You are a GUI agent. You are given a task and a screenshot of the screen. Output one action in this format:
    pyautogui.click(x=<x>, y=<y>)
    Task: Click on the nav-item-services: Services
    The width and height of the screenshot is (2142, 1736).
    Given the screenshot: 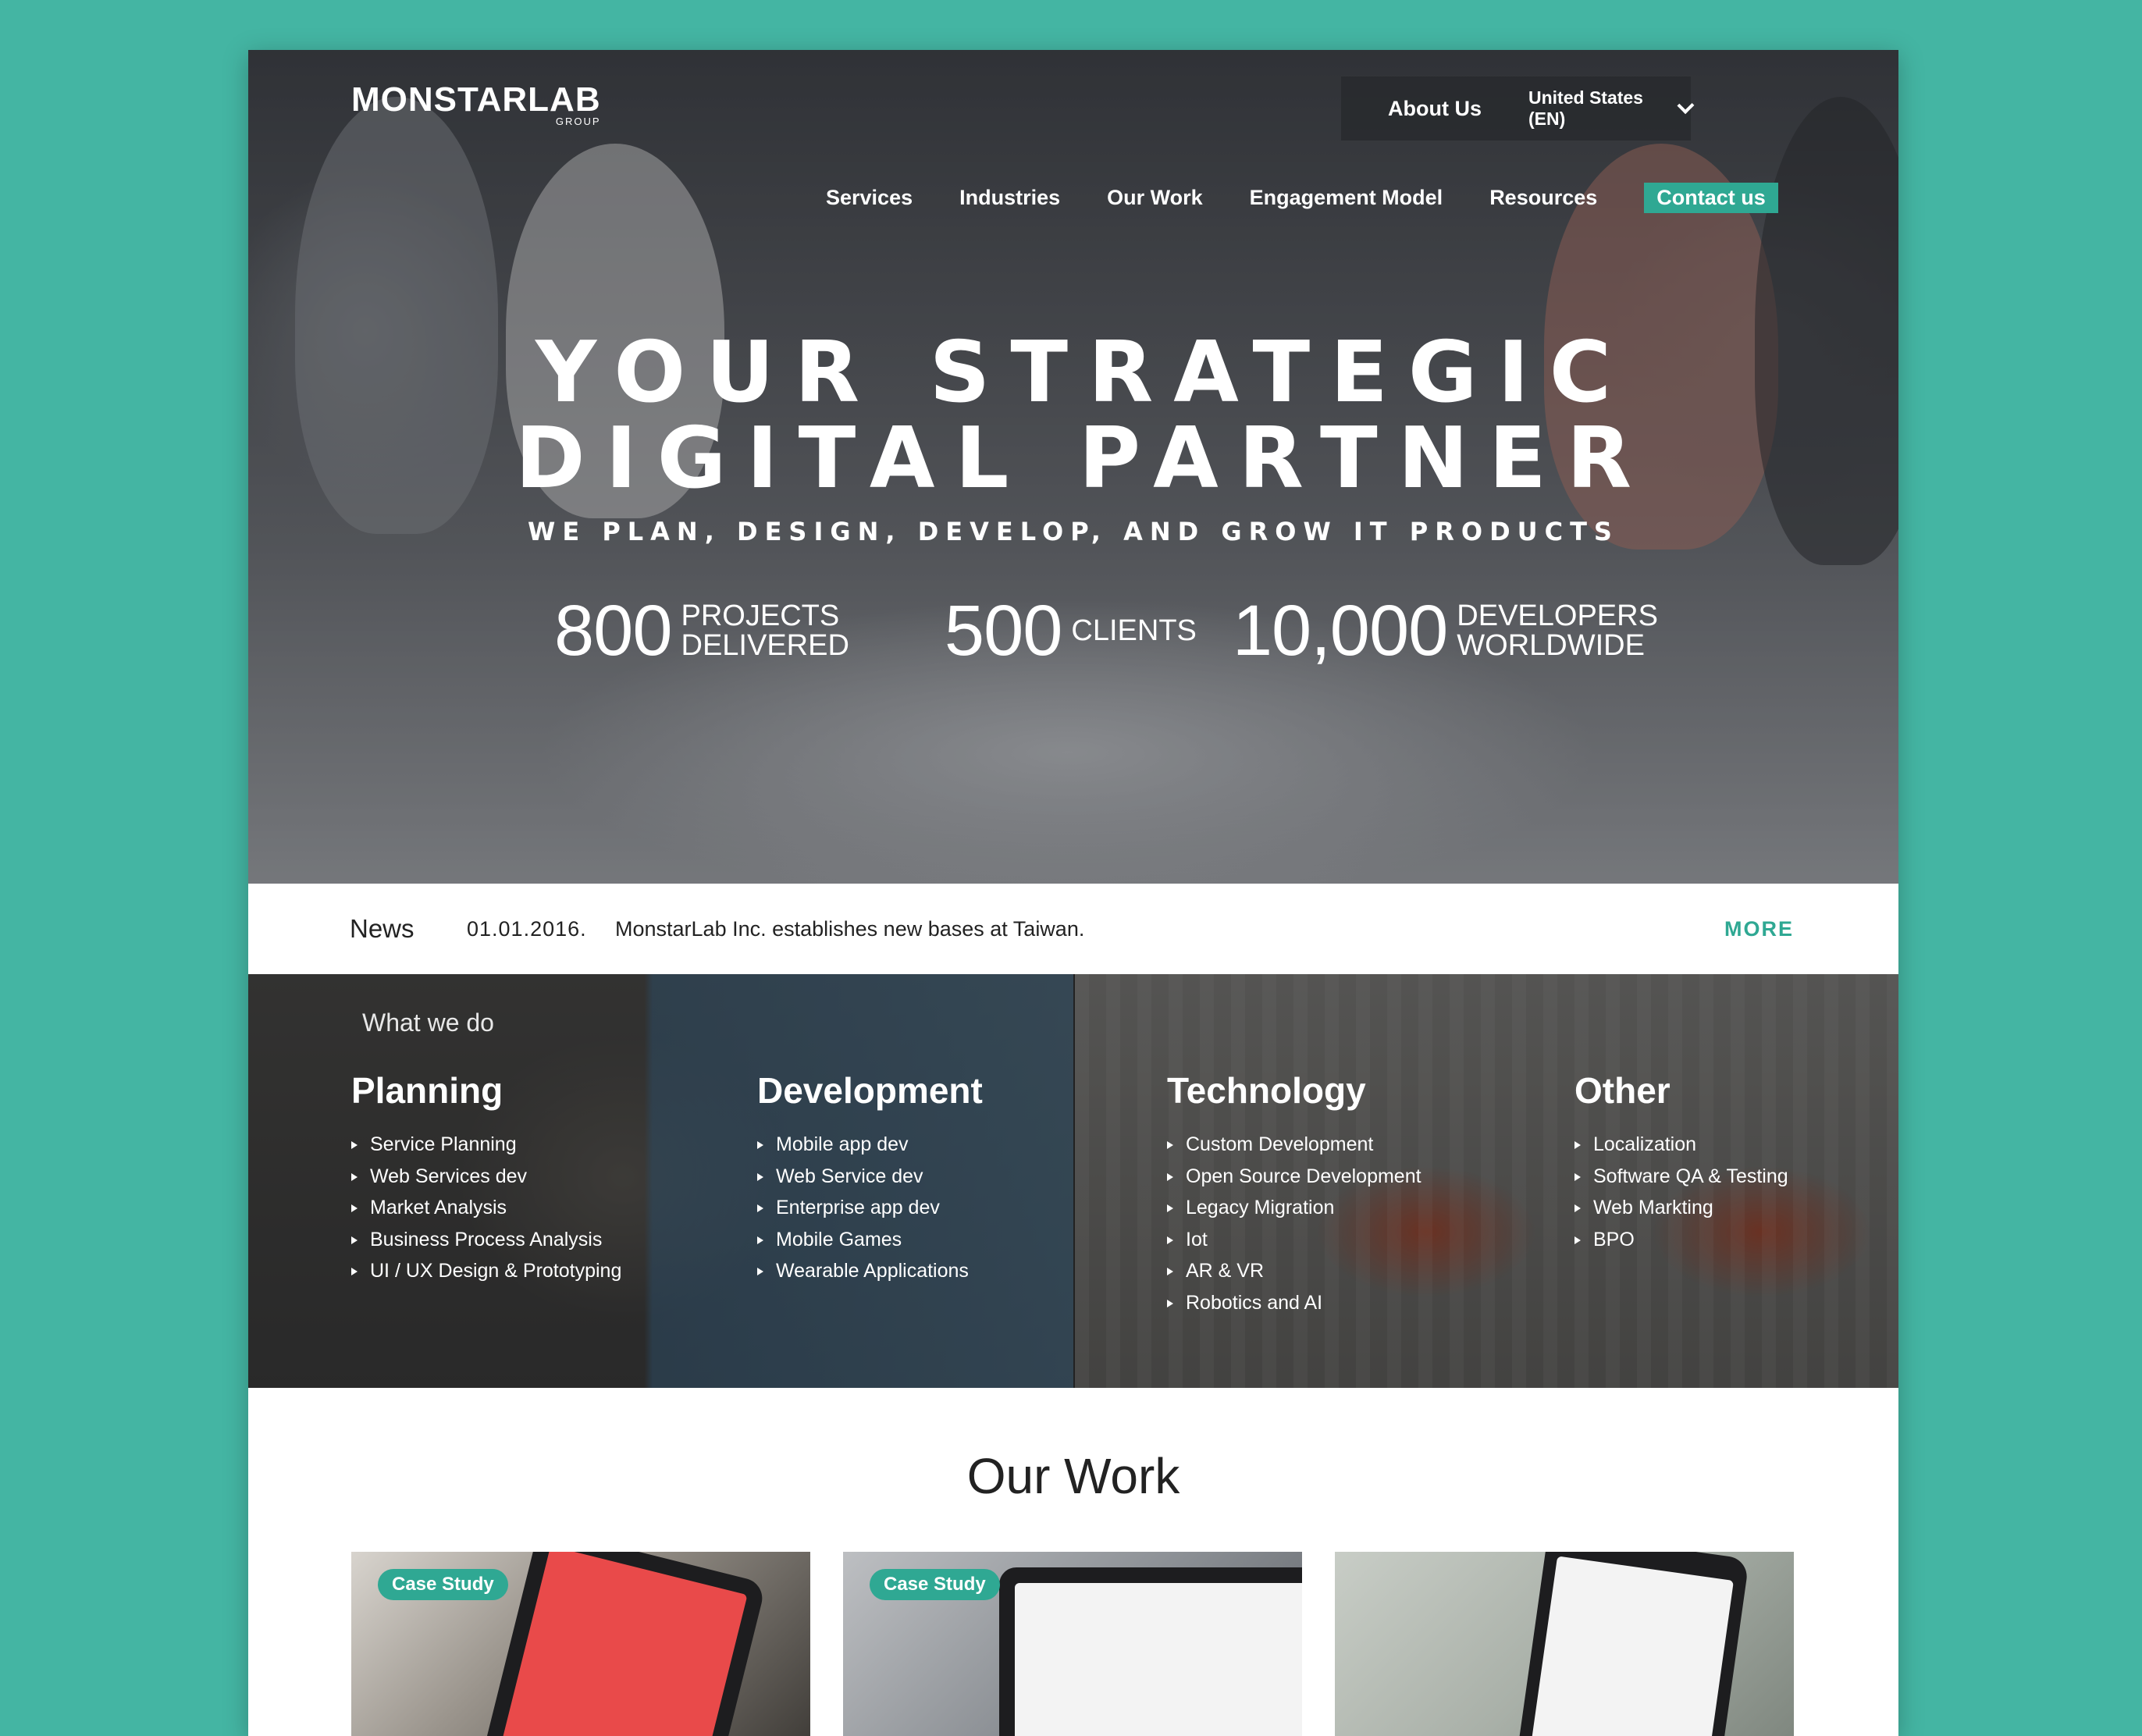 What is the action you would take?
    pyautogui.click(x=869, y=198)
    